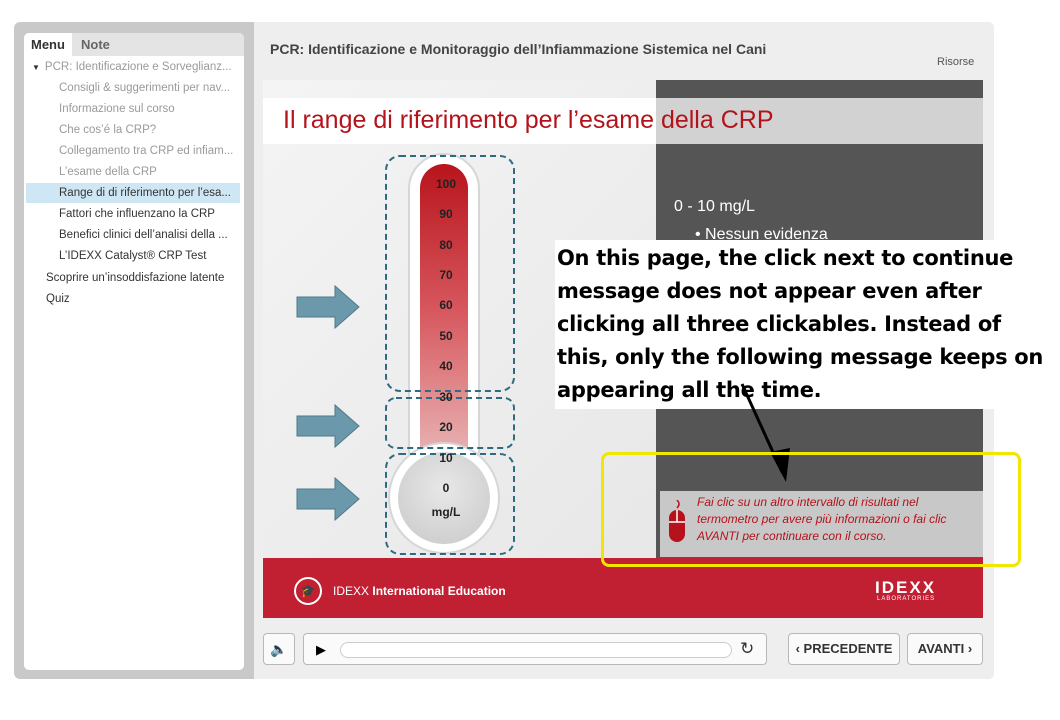 The height and width of the screenshot is (720, 1060). What do you see at coordinates (150, 109) in the screenshot?
I see `menu-item-informazione: Informazione sul corso` at bounding box center [150, 109].